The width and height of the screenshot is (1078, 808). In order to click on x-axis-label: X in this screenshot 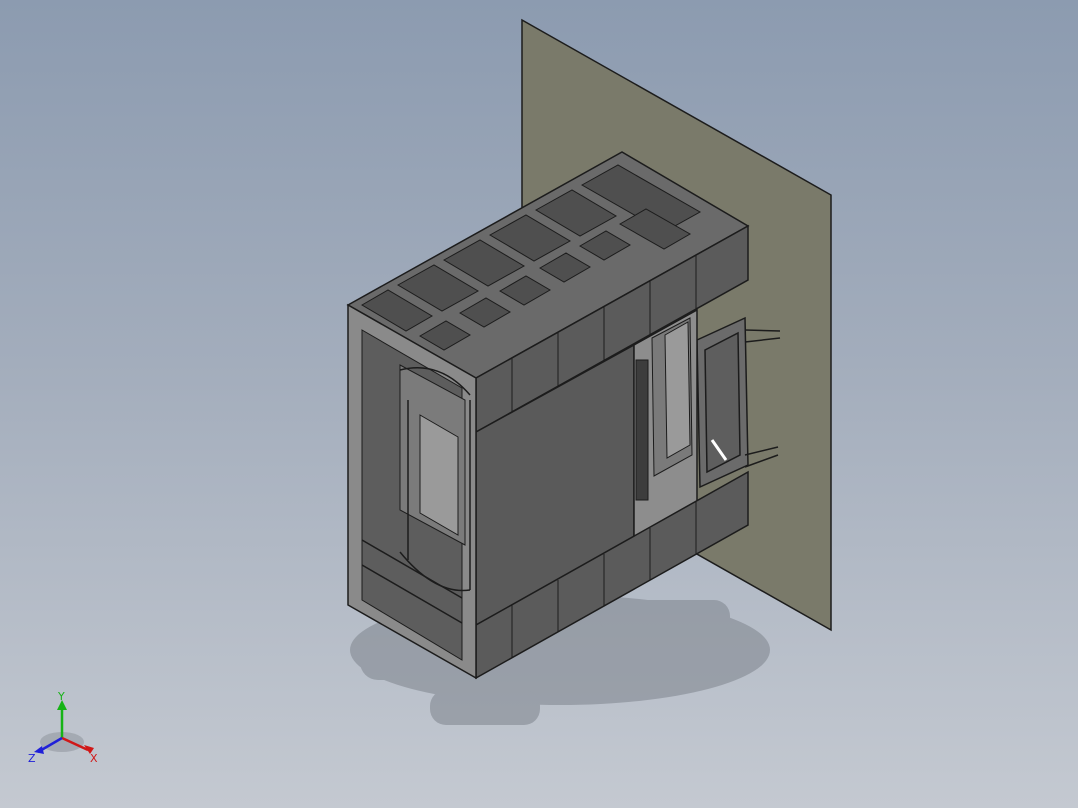, I will do `click(94, 758)`.